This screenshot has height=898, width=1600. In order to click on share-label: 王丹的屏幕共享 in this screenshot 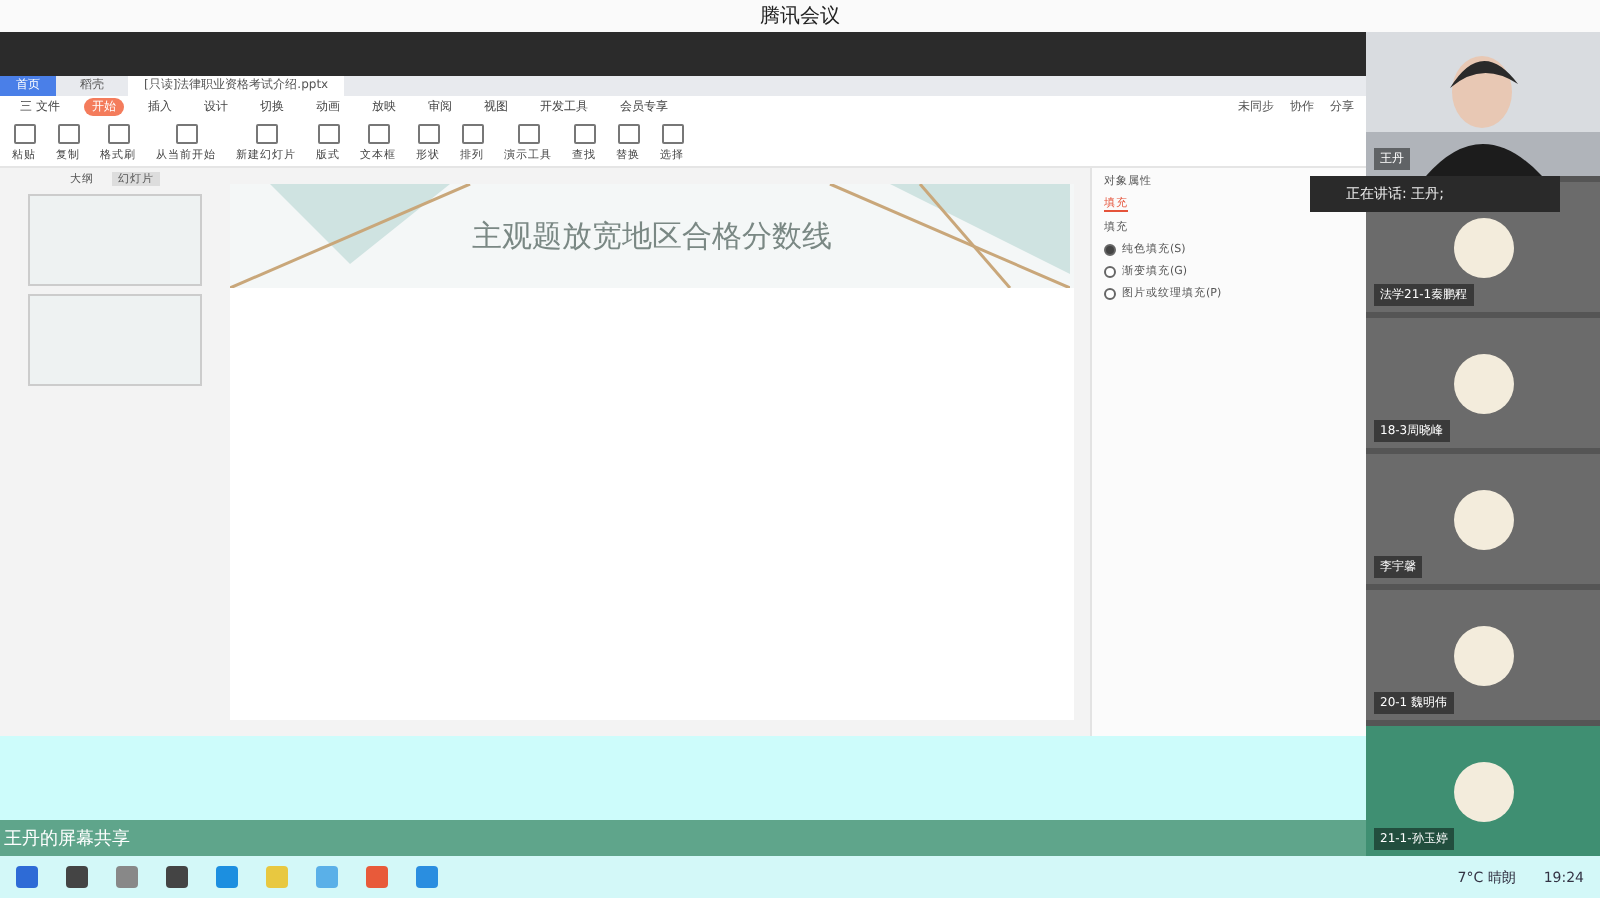, I will do `click(67, 839)`.